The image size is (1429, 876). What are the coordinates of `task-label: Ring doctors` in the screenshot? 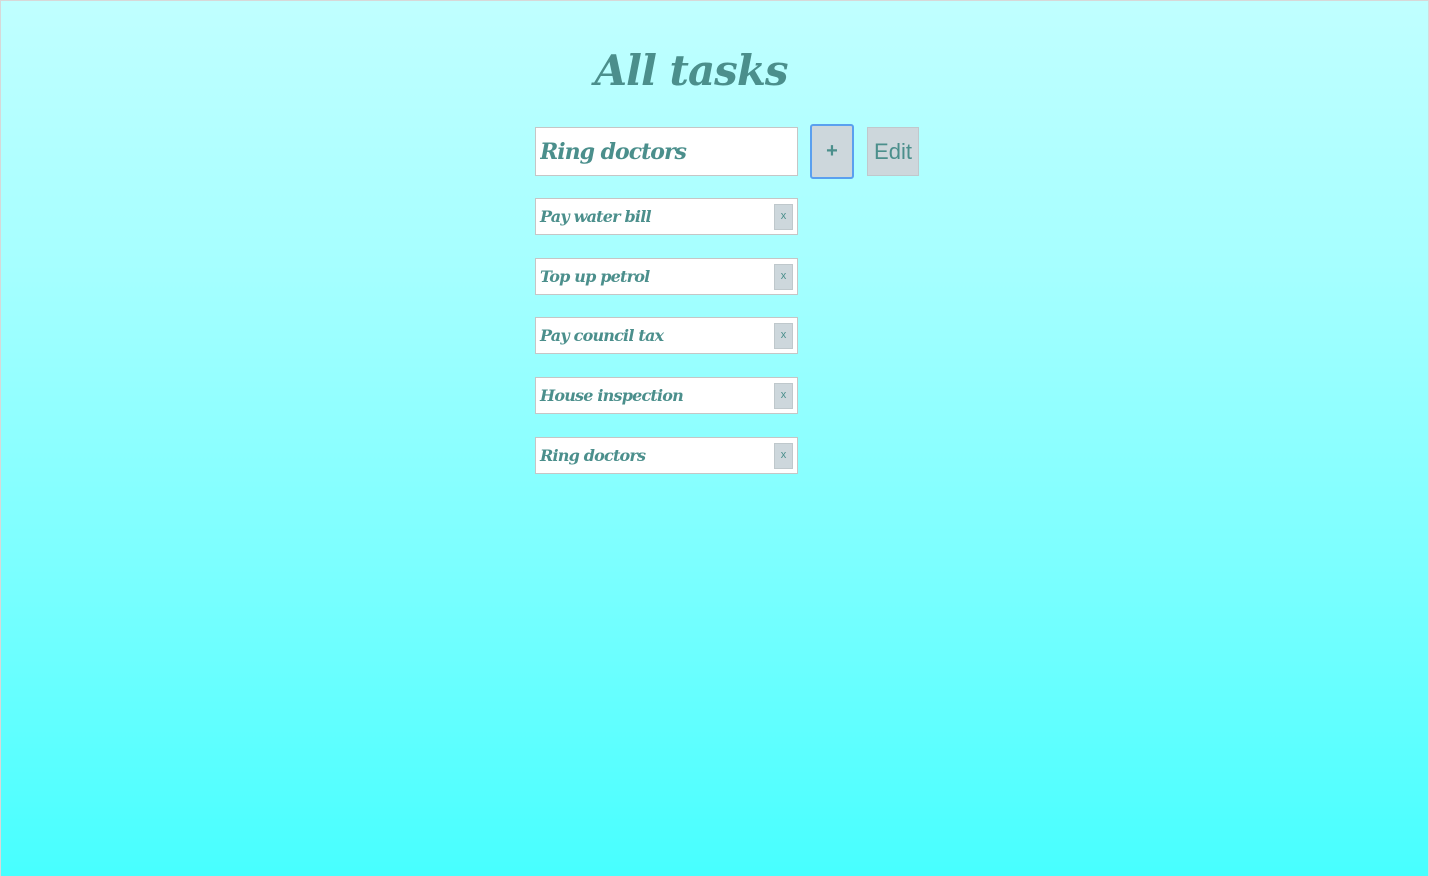 It's located at (593, 455).